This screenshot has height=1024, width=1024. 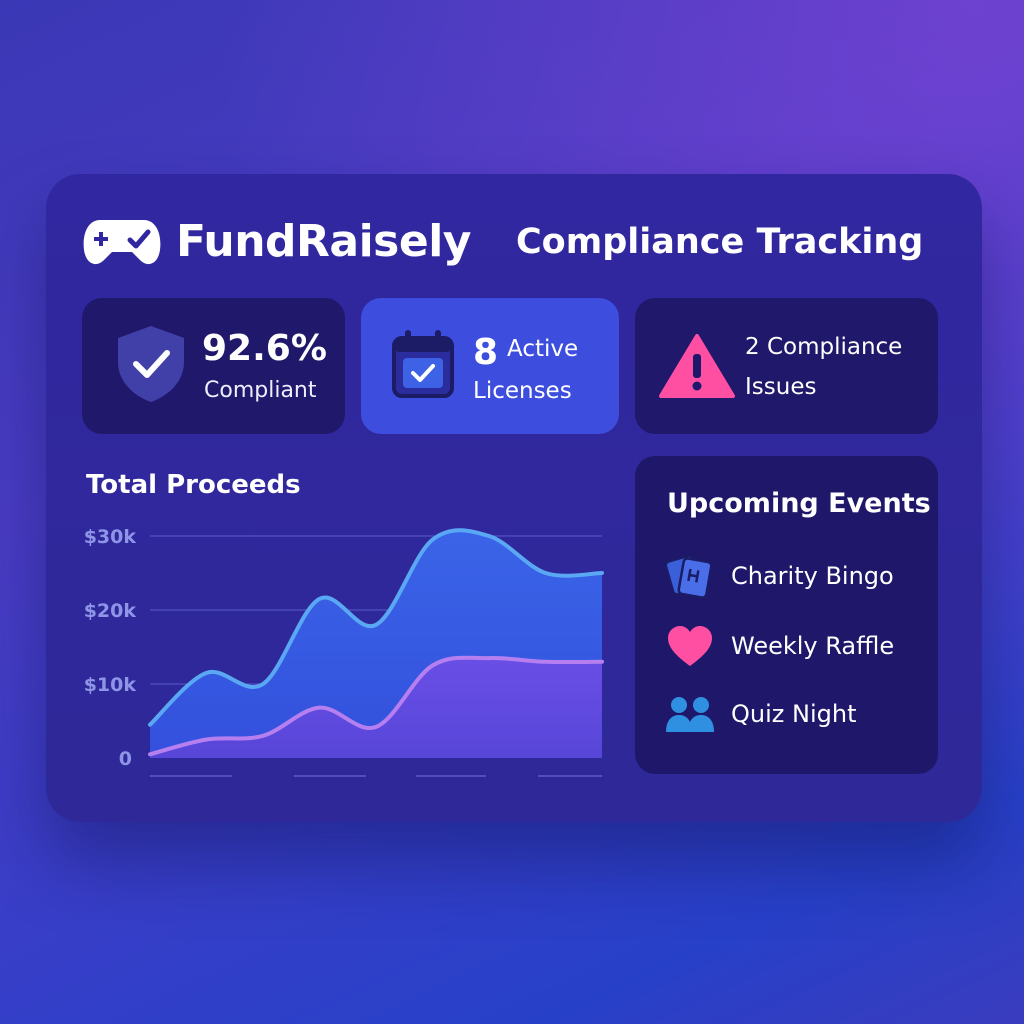 What do you see at coordinates (813, 646) in the screenshot?
I see `event-label: Weekly Raffle` at bounding box center [813, 646].